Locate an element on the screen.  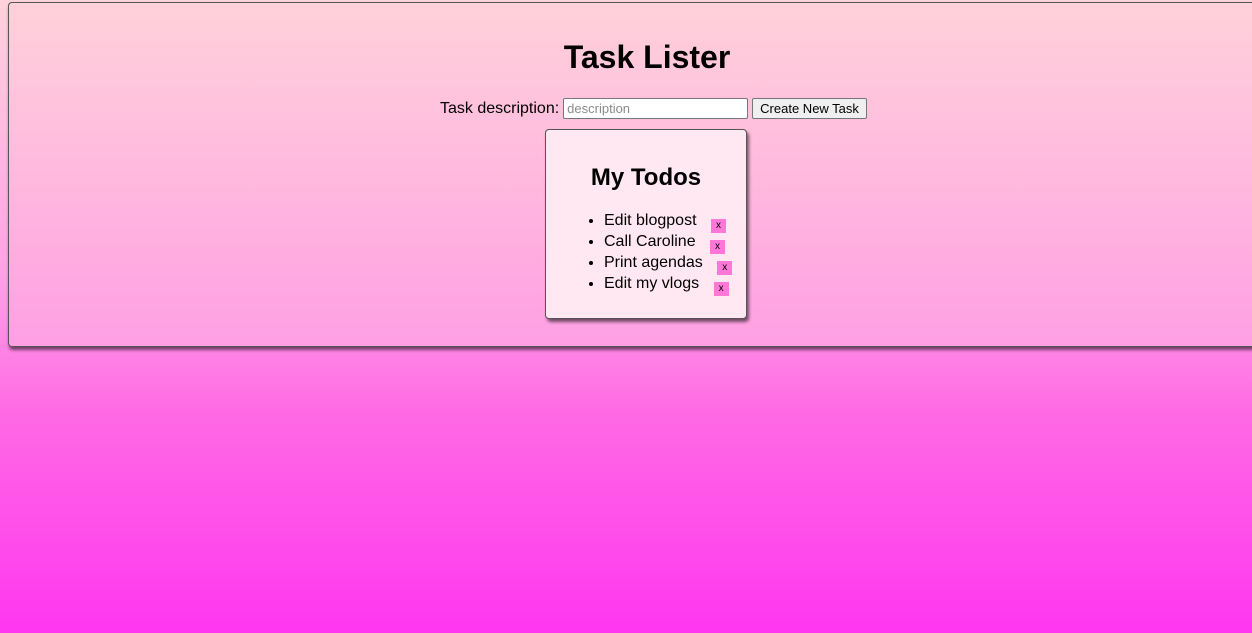
todo-item: Edit my vlogs x is located at coordinates (668, 285).